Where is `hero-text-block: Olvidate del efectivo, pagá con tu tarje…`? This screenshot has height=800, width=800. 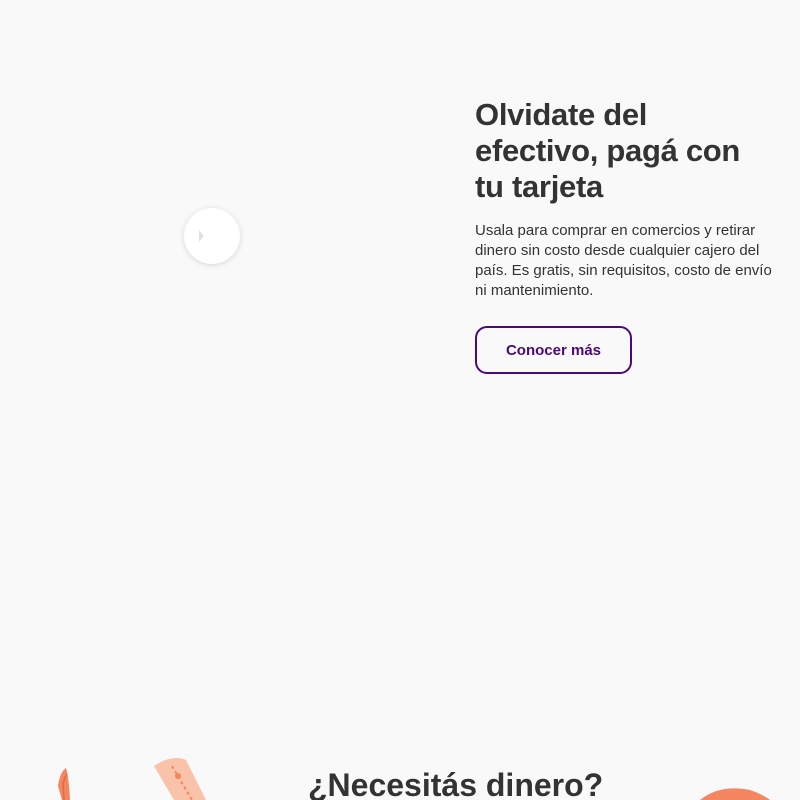 hero-text-block: Olvidate del efectivo, pagá con tu tarje… is located at coordinates (625, 199).